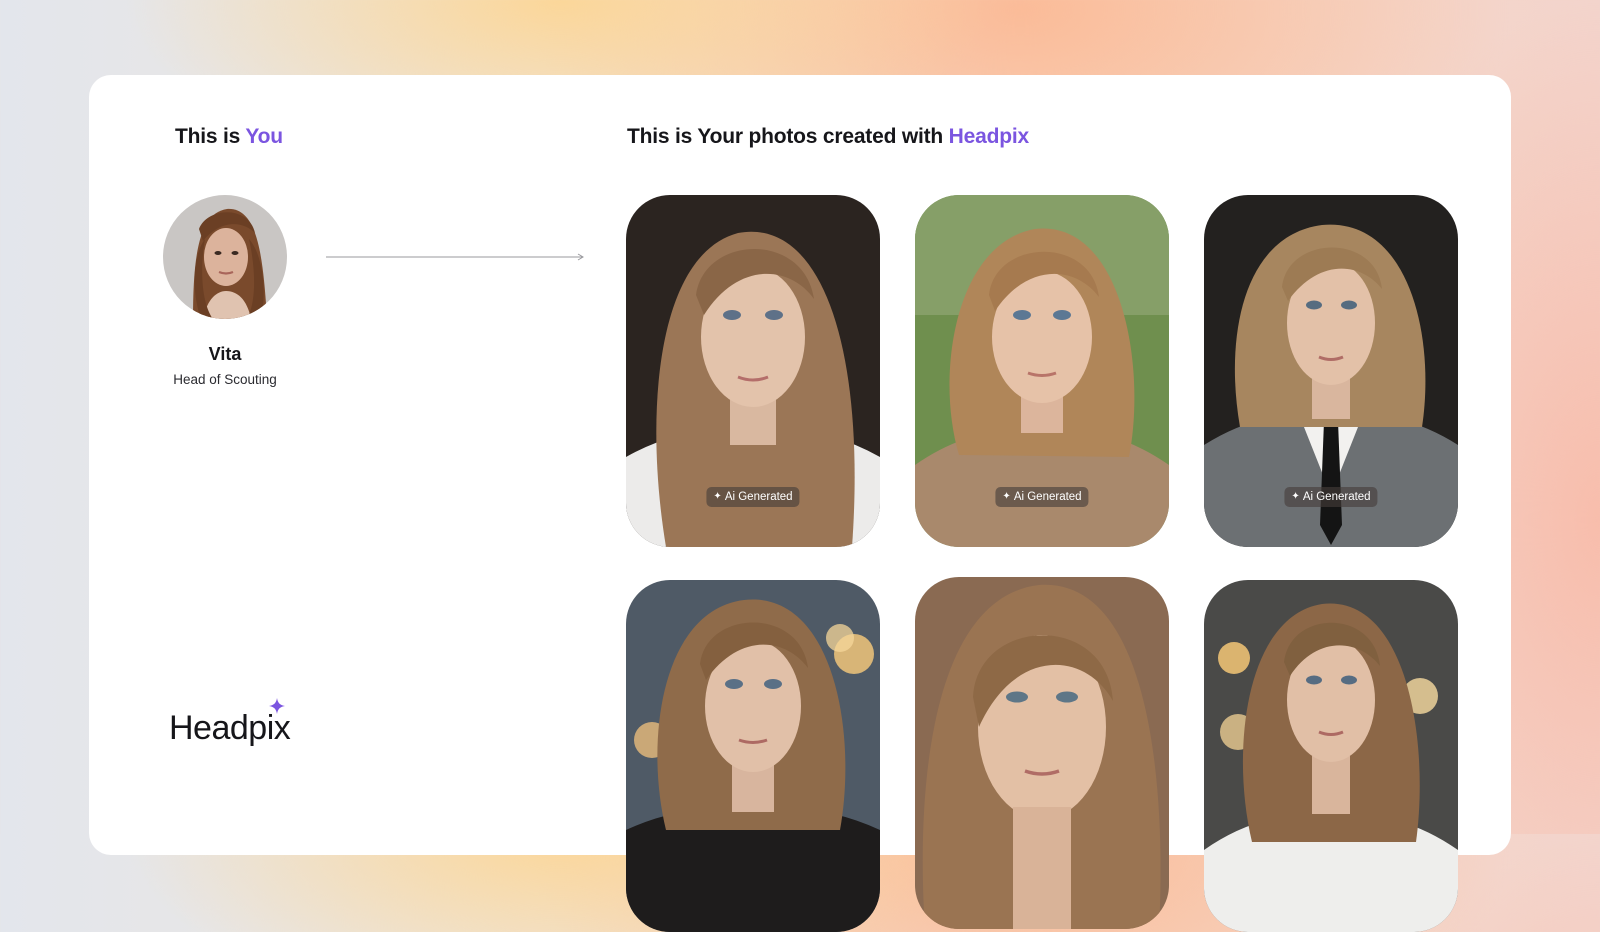 This screenshot has width=1600, height=932. Describe the element at coordinates (988, 136) in the screenshot. I see `photos-heading-accent: Headpix` at that location.